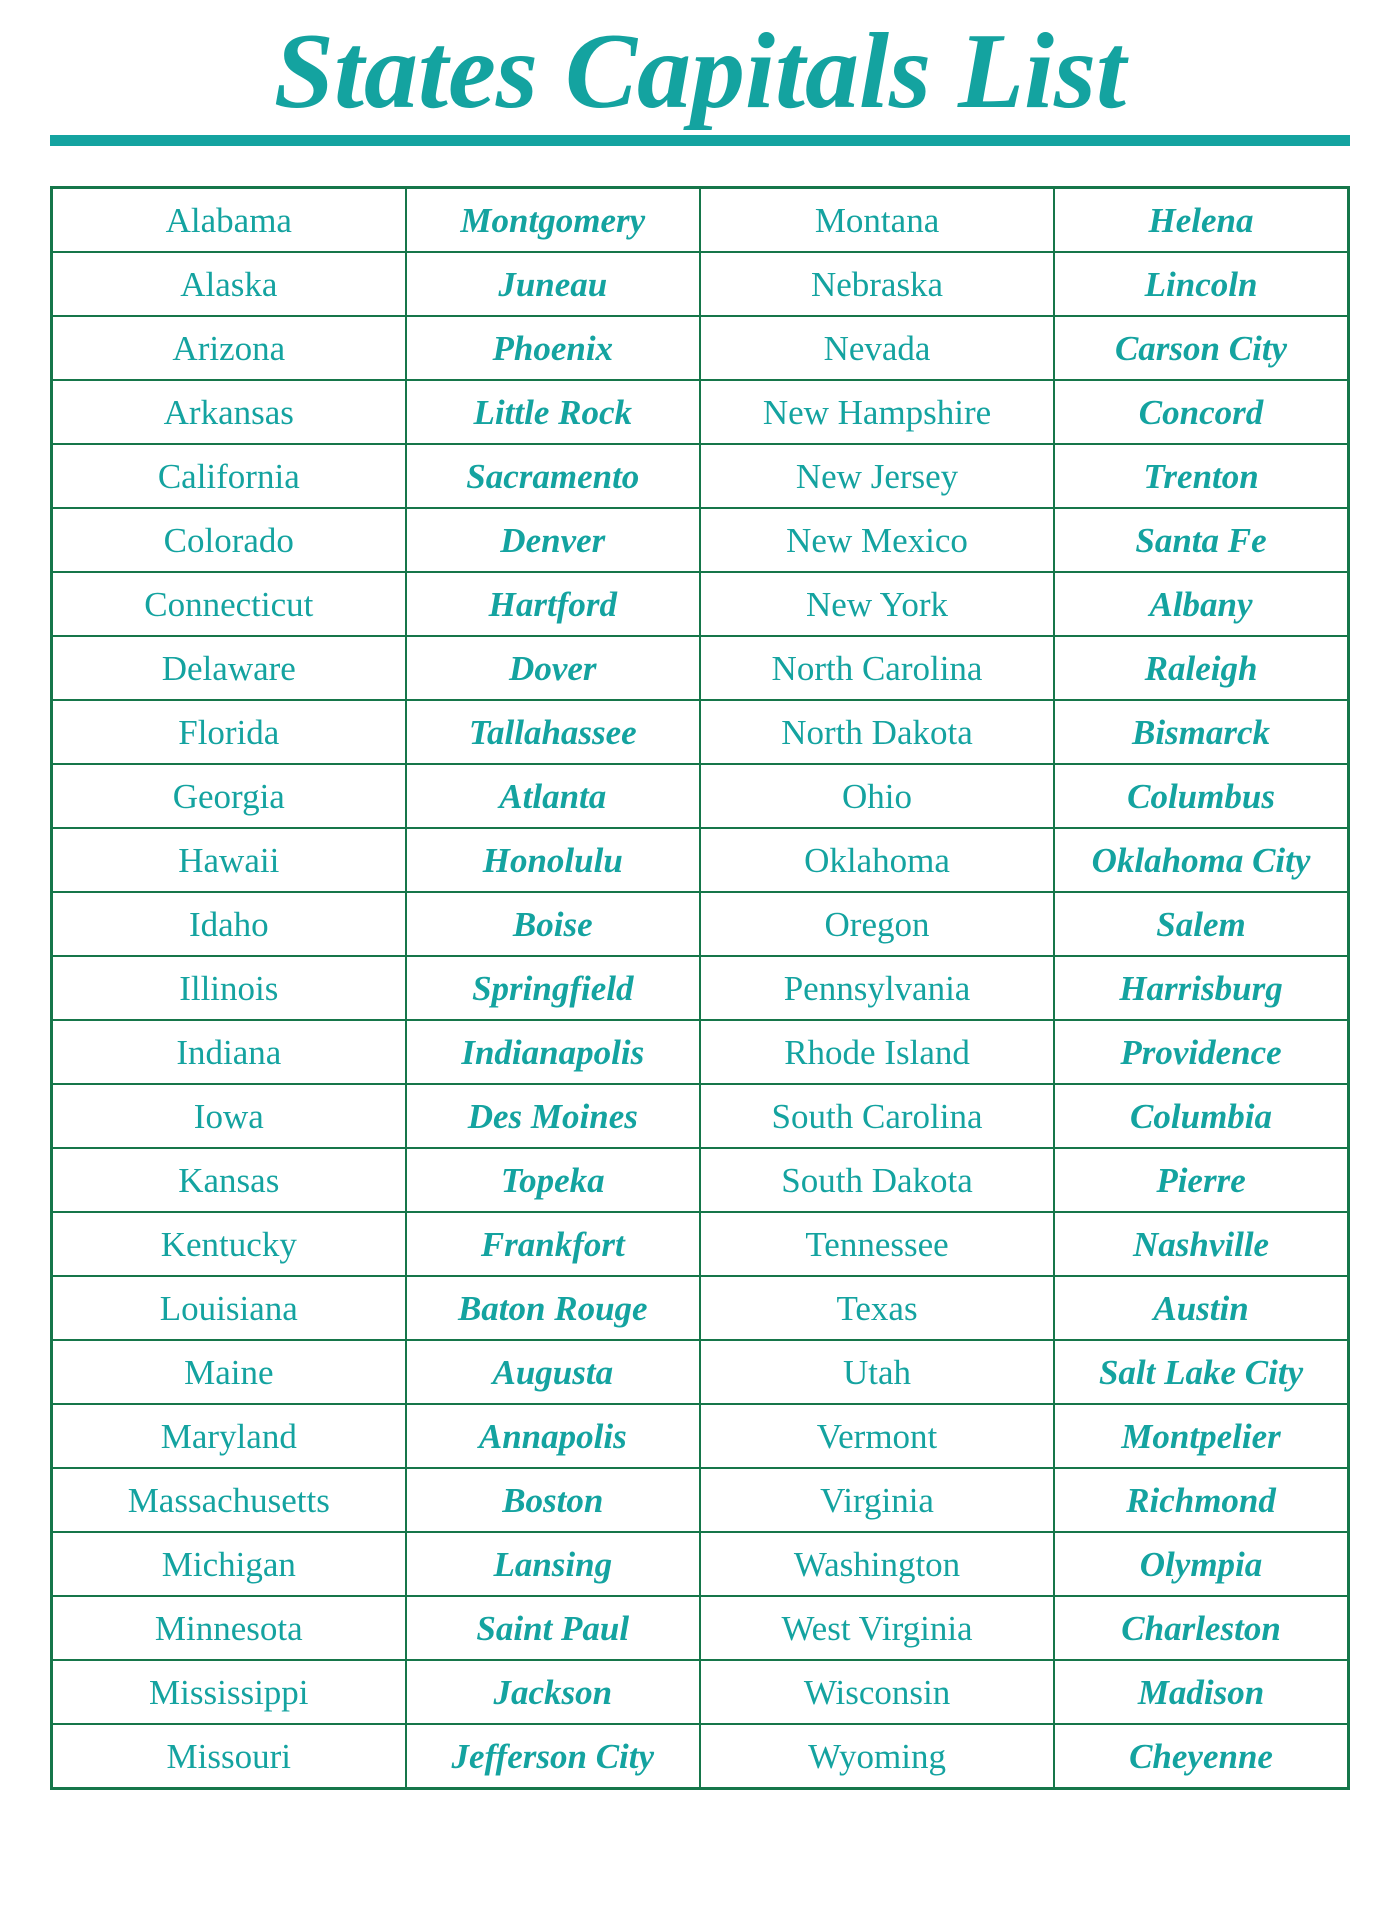 This screenshot has height=1919, width=1400. What do you see at coordinates (1202, 604) in the screenshot?
I see `cell-capital-right: Albany` at bounding box center [1202, 604].